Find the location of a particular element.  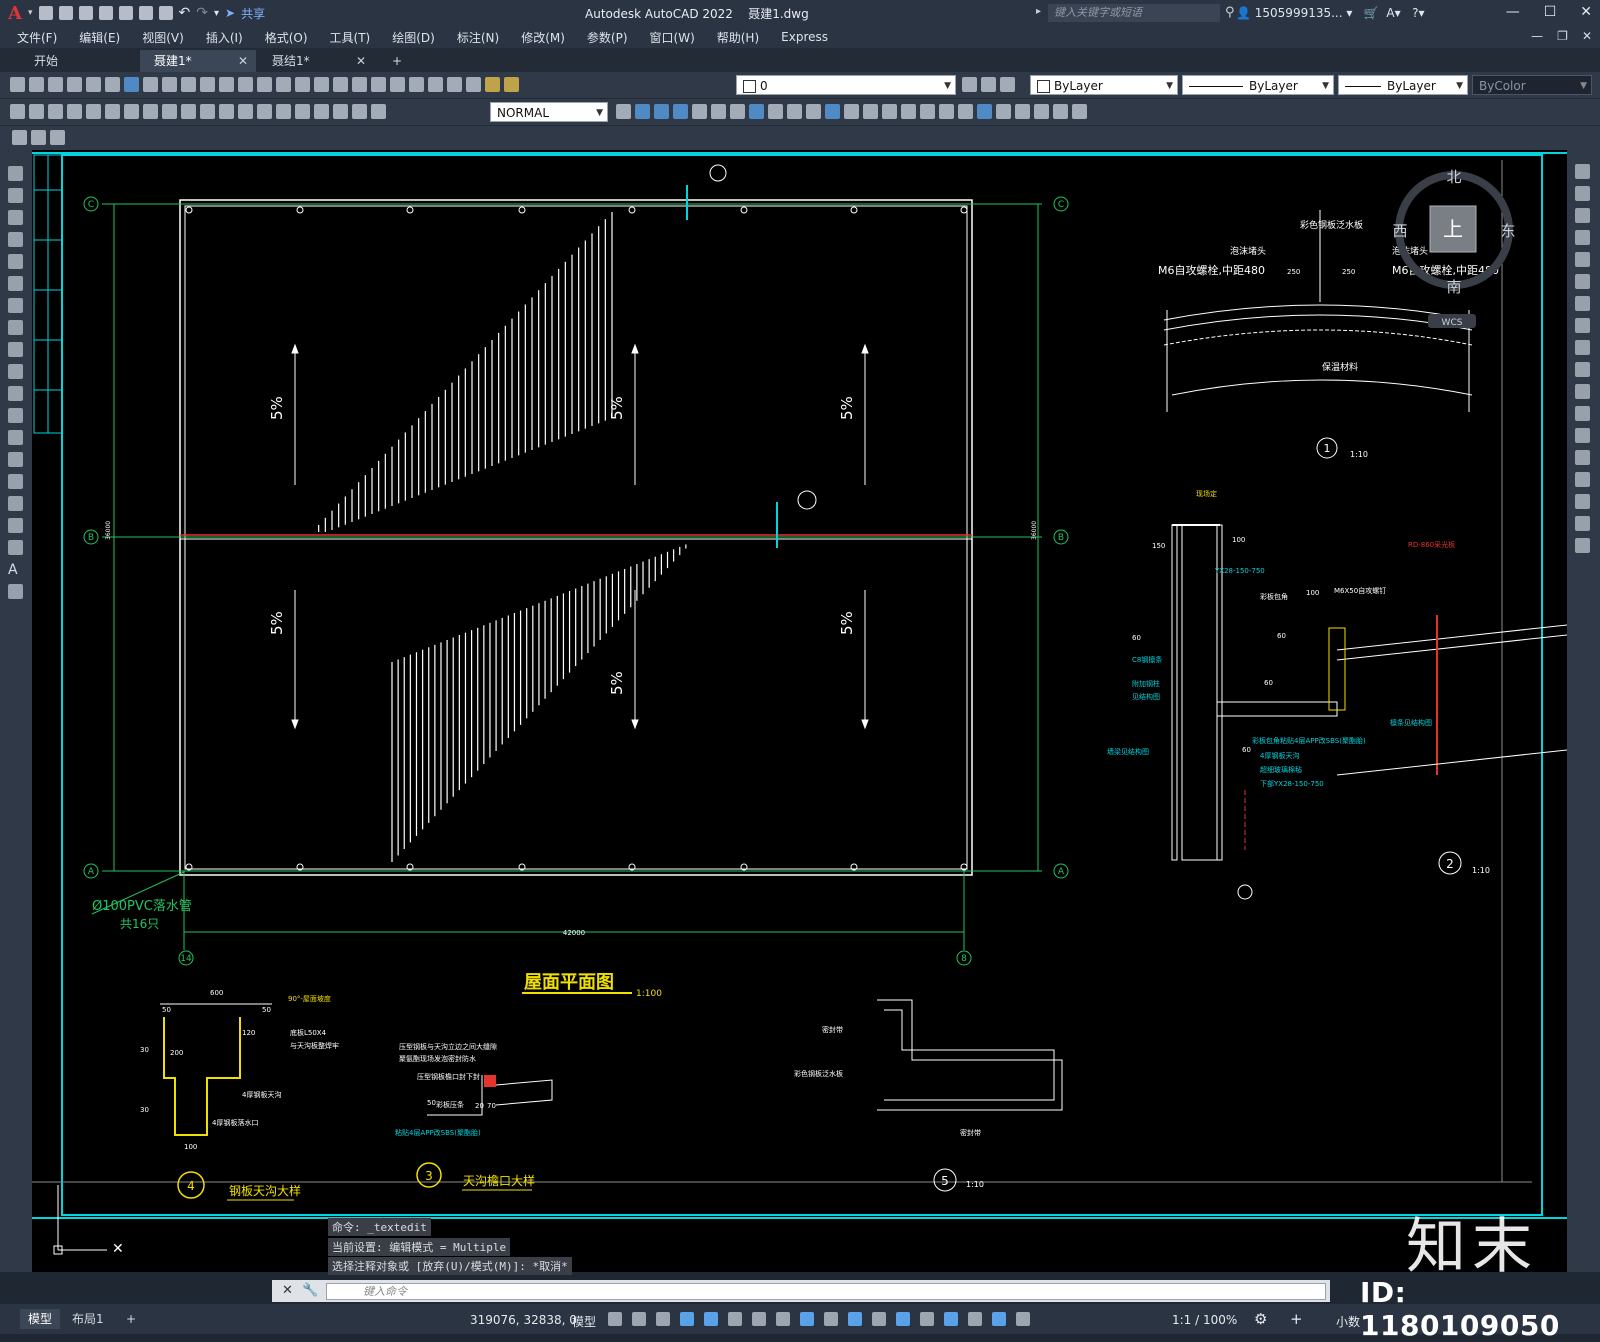

point-icon is located at coordinates (15, 459).